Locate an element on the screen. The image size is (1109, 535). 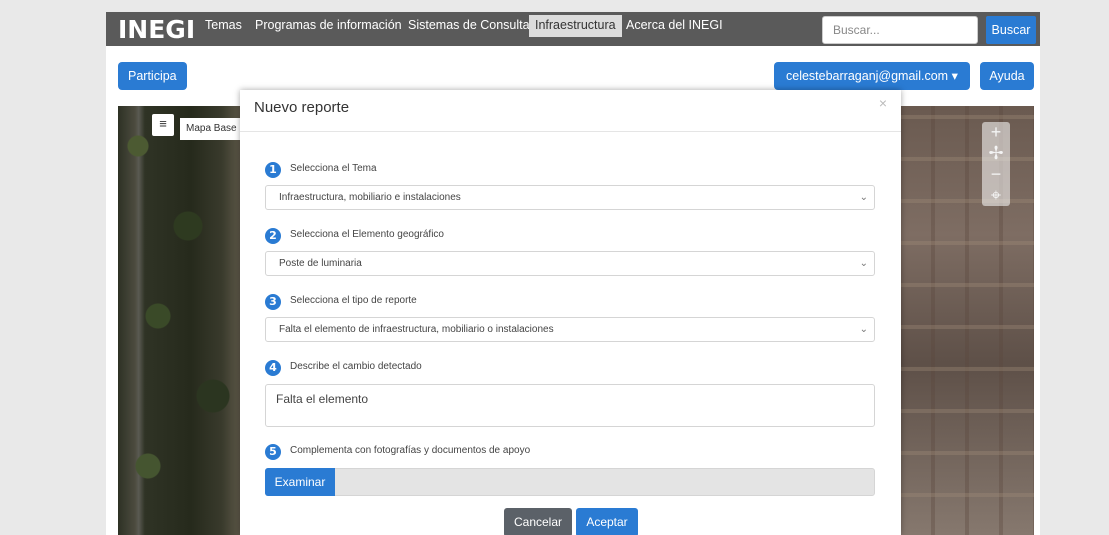
nav-sistemas: Sistemas de Consulta is located at coordinates (469, 26).